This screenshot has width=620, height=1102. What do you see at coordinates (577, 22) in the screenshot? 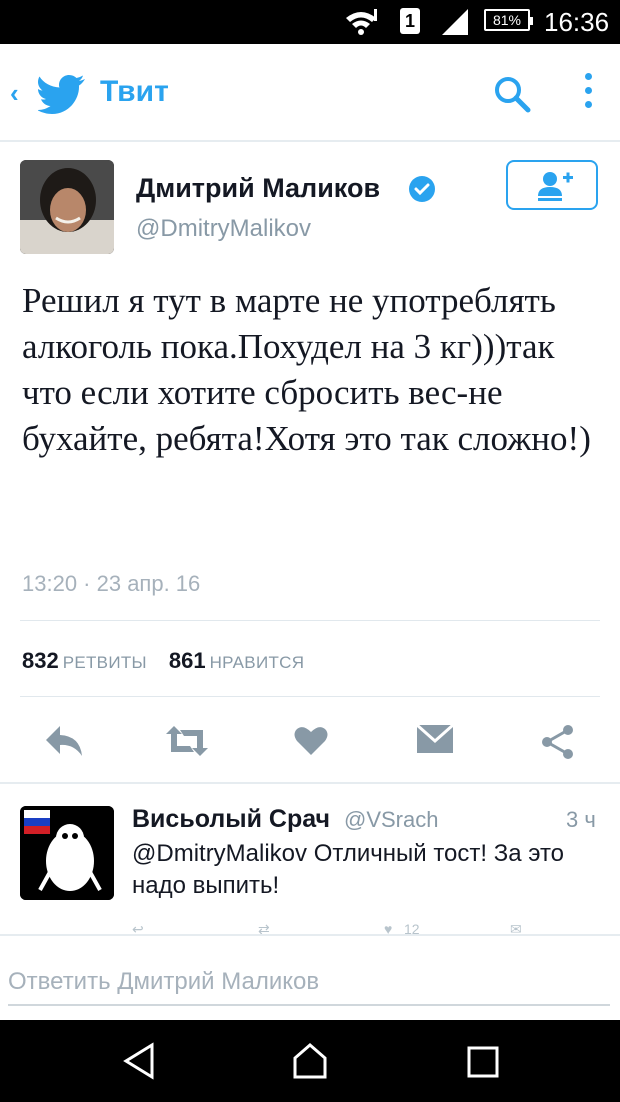
I see `status-time: 16:36` at bounding box center [577, 22].